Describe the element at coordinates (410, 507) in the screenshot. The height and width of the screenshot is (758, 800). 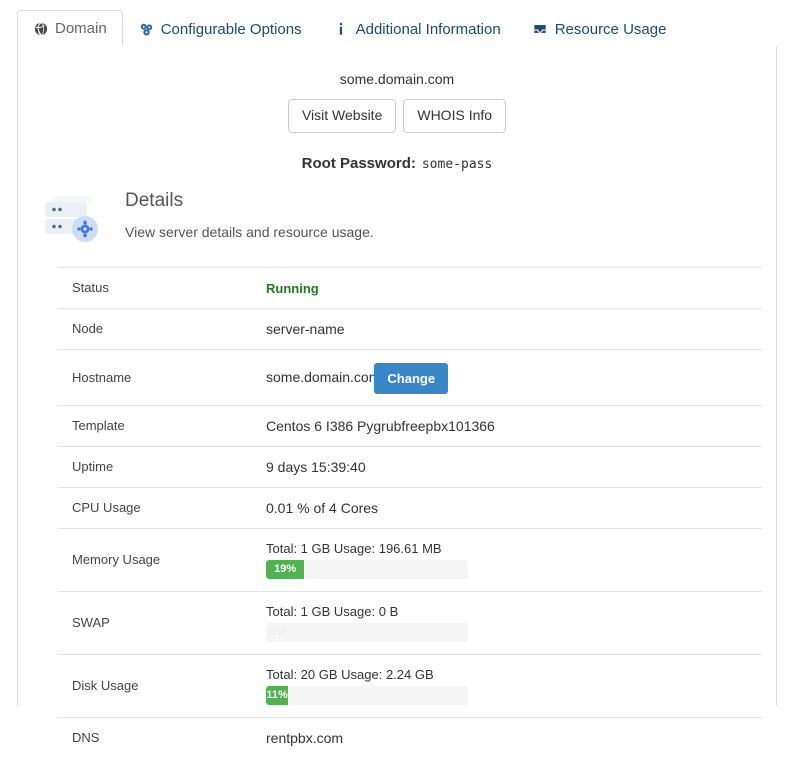
I see `table-row: CPU Usage 0.01 % of 4 Cores` at that location.